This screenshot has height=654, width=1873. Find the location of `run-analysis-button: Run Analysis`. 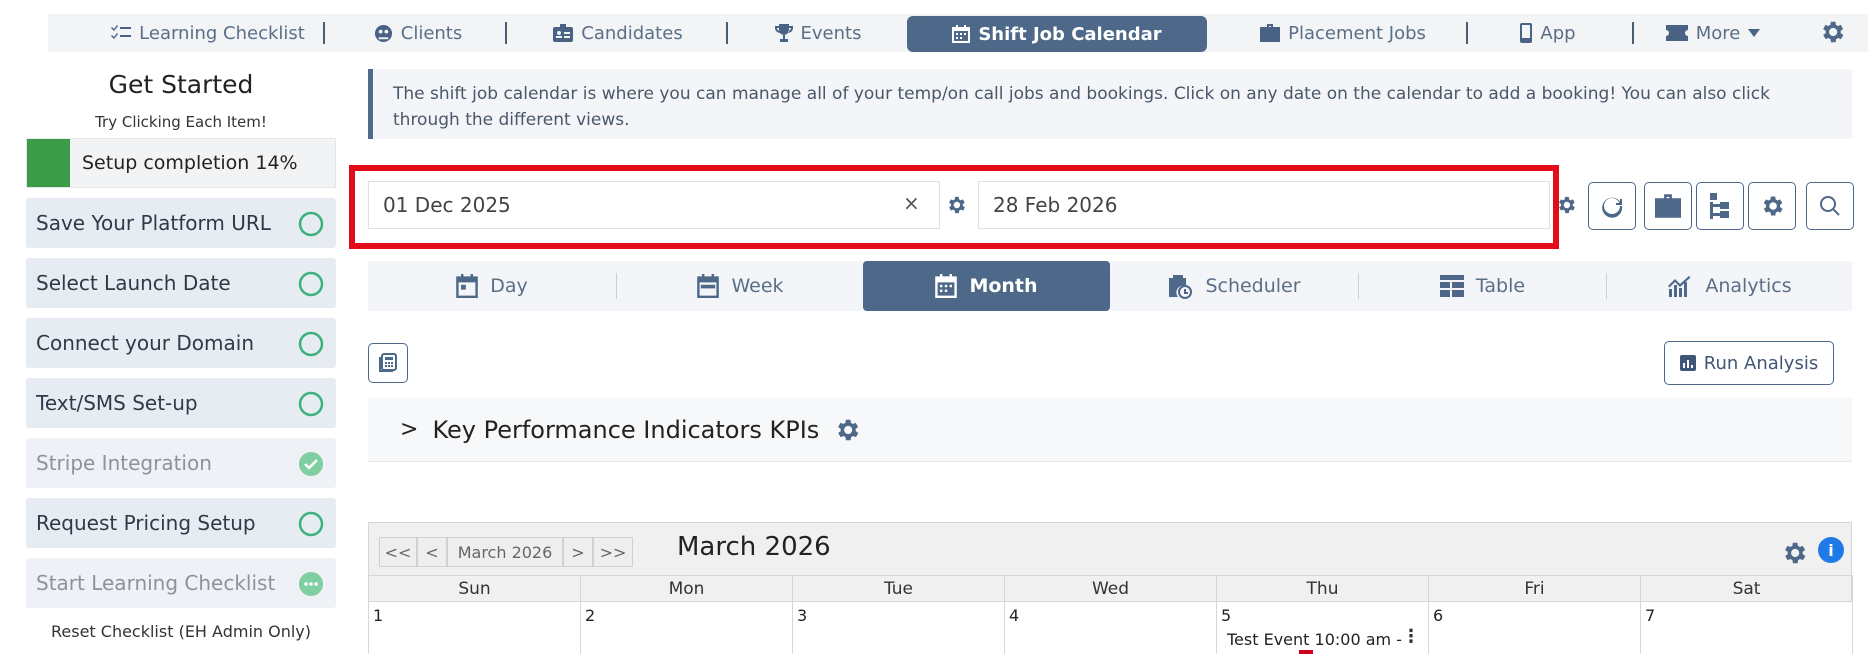

run-analysis-button: Run Analysis is located at coordinates (1749, 363).